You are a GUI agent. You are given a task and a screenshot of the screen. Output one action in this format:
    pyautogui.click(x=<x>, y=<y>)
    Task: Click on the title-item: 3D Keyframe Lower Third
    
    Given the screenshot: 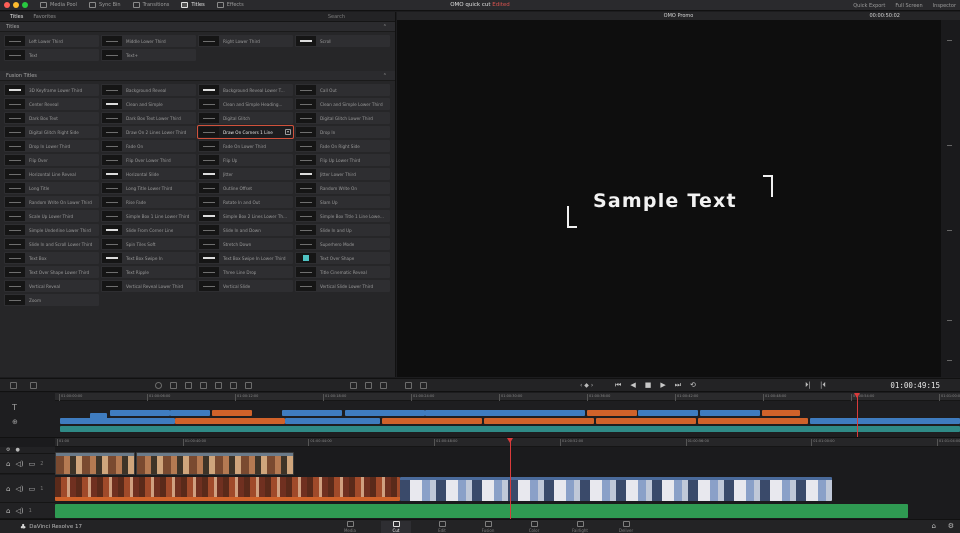 What is the action you would take?
    pyautogui.click(x=51, y=90)
    